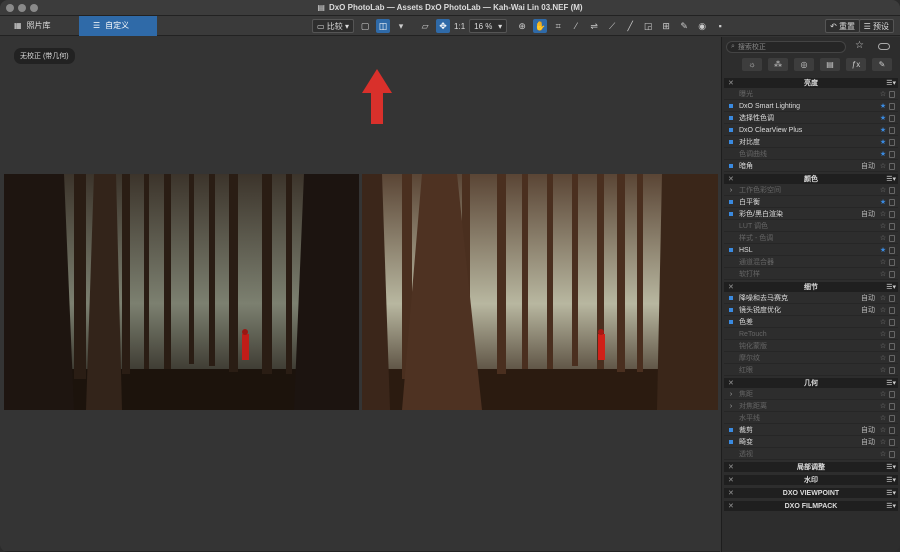  What do you see at coordinates (118, 25) in the screenshot?
I see `tab-customize: ☰ 自定义` at bounding box center [118, 25].